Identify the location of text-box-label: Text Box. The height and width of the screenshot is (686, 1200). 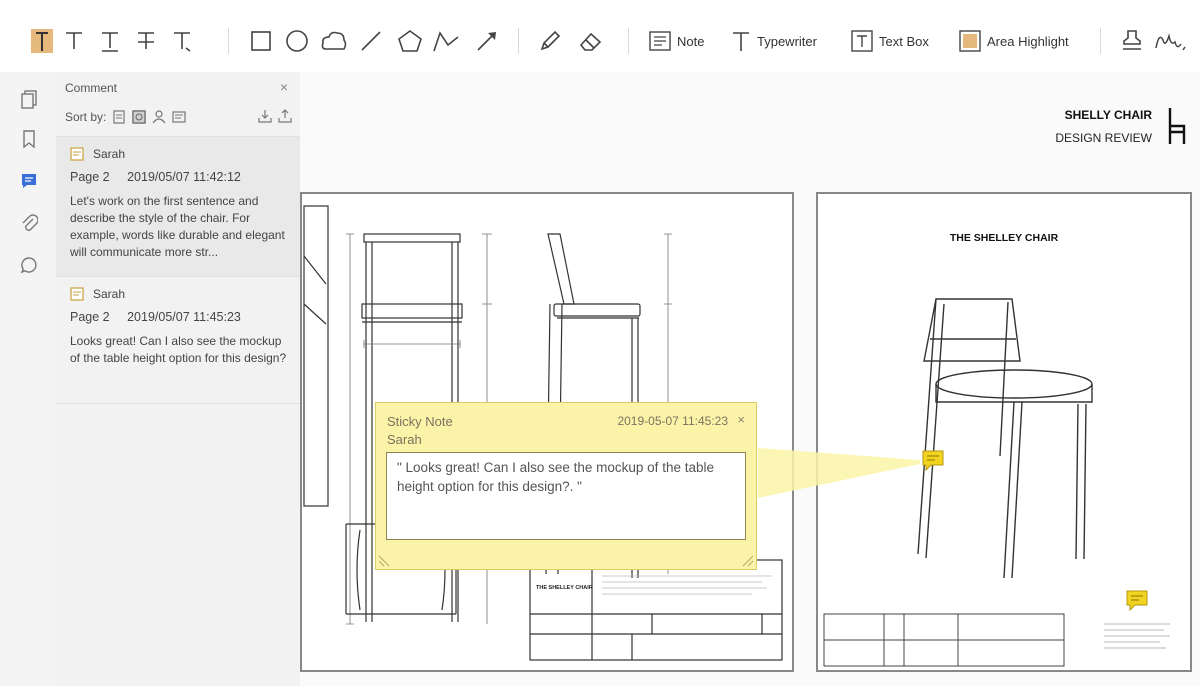
(904, 41).